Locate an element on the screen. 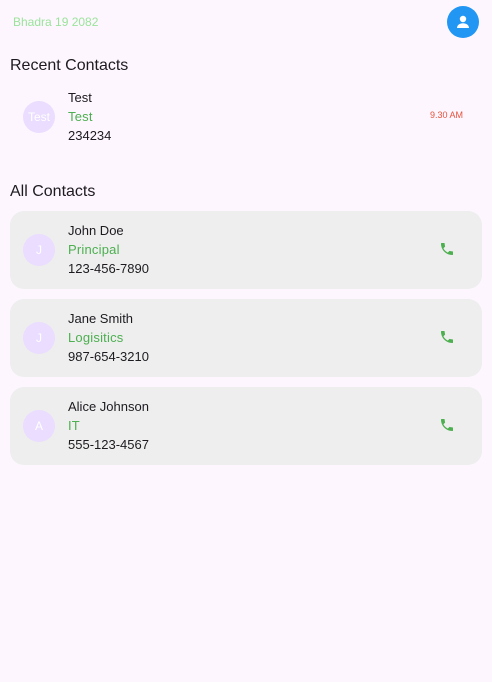 This screenshot has width=492, height=682. contact-role: Test is located at coordinates (80, 116).